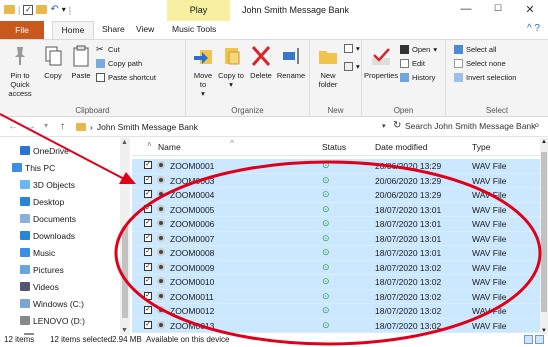  Describe the element at coordinates (44, 150) in the screenshot. I see `nav-item: OneDrive` at that location.